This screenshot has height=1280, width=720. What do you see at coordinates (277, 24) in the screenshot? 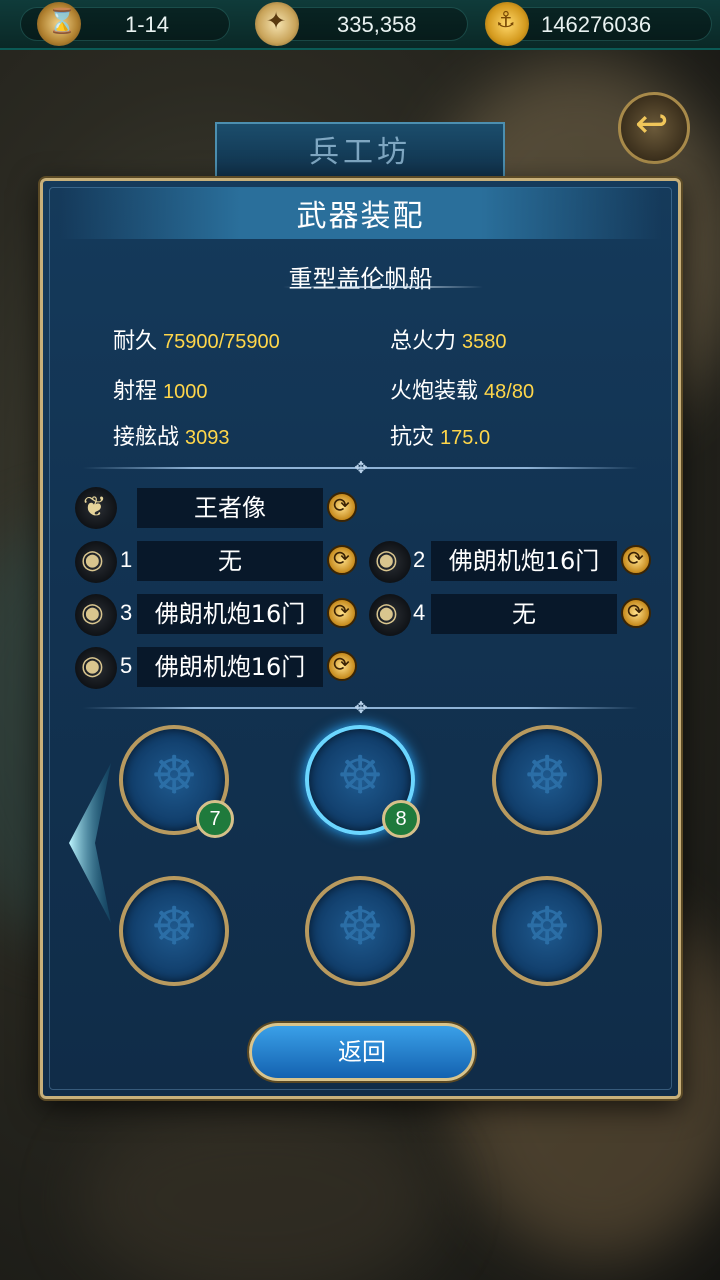
I see `compass-coin-icon` at bounding box center [277, 24].